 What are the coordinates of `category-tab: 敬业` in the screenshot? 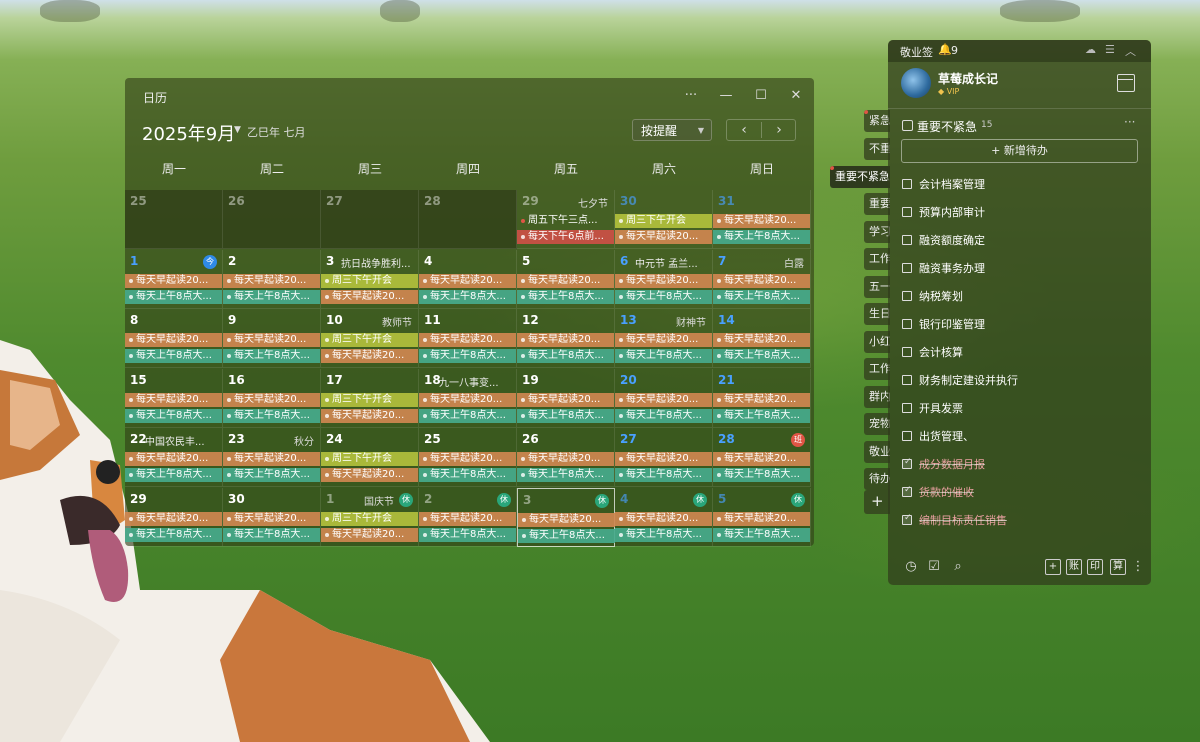 It's located at (877, 452).